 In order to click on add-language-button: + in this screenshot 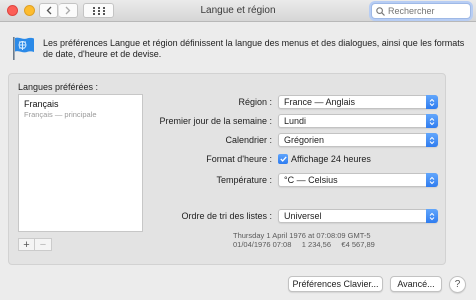, I will do `click(26, 244)`.